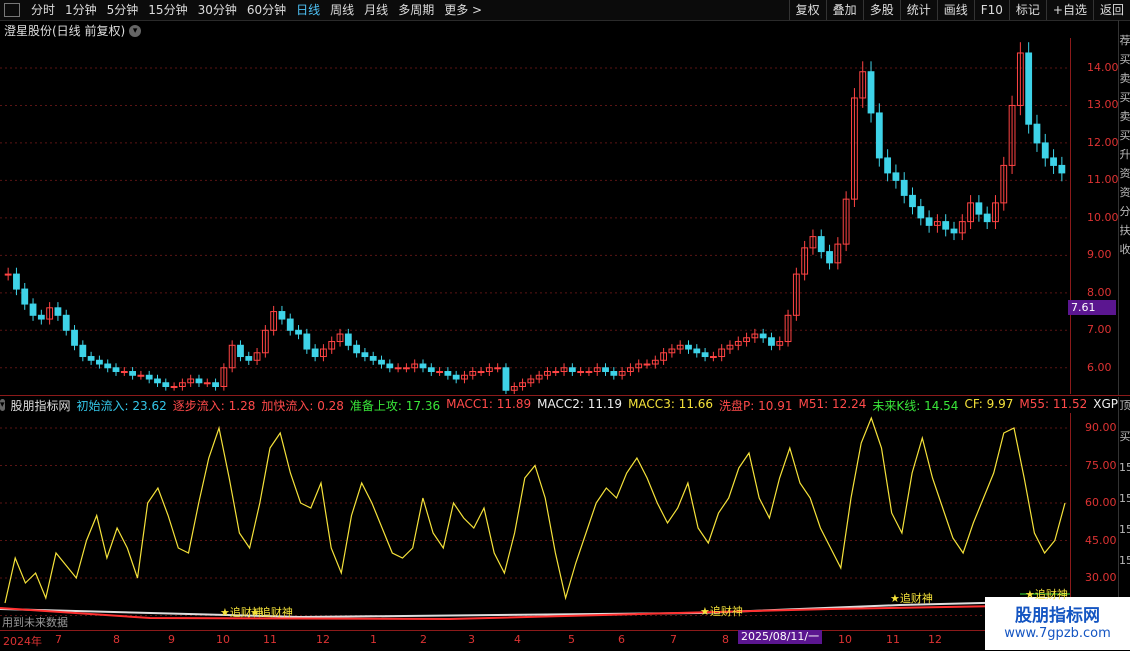  What do you see at coordinates (991, 10) in the screenshot?
I see `toolbar-action-5: F10` at bounding box center [991, 10].